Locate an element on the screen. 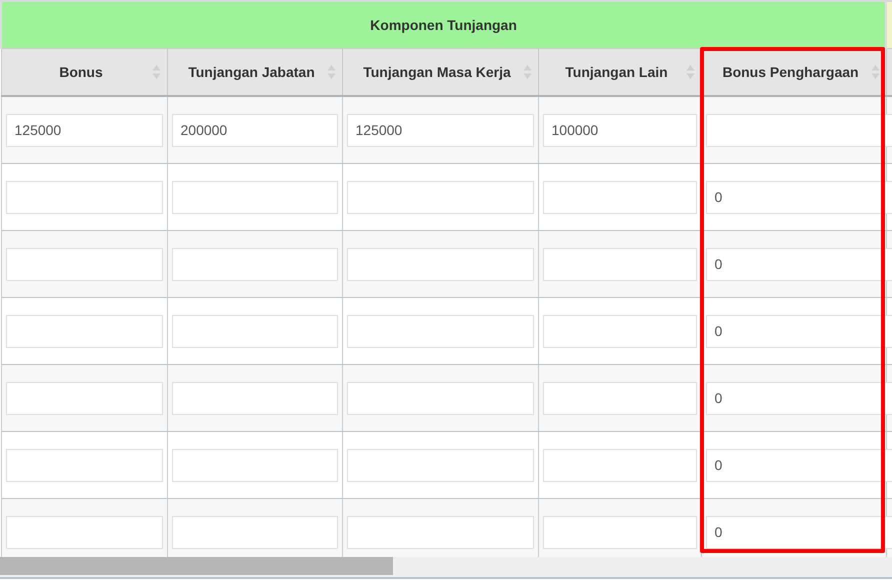 This screenshot has width=892, height=582. column-header: Tunjangan Lain is located at coordinates (619, 72).